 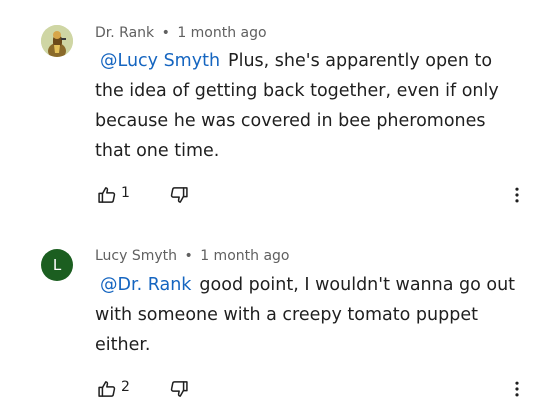 I want to click on avatar-letter: L, so click(x=57, y=265).